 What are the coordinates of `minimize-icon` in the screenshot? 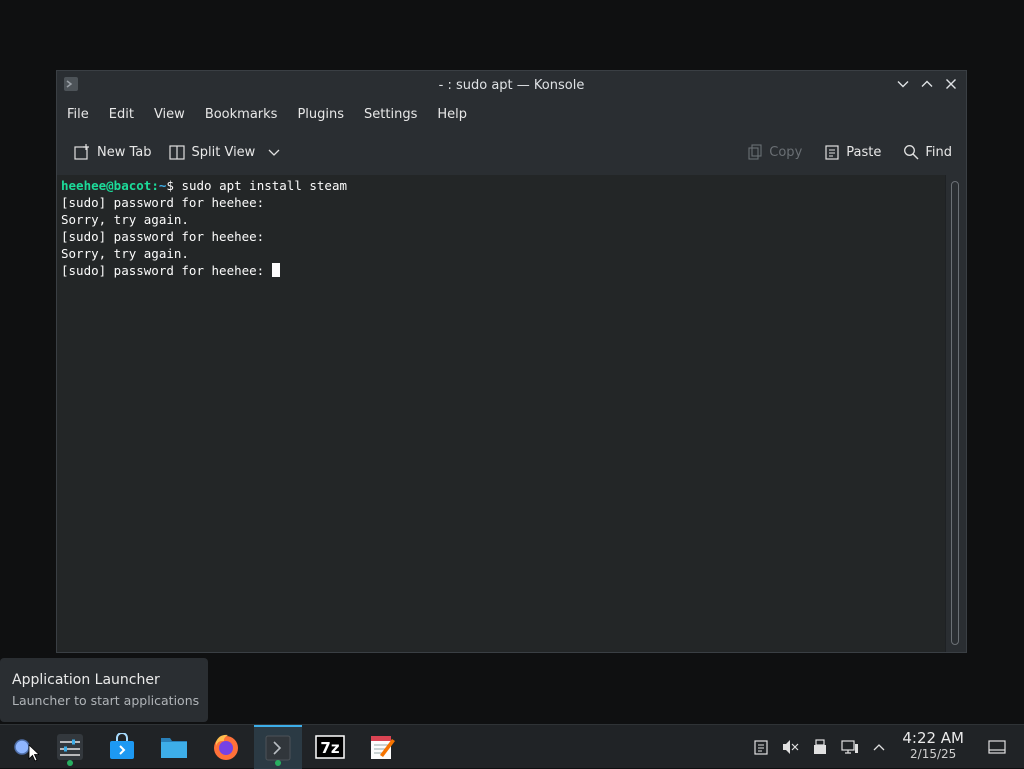 It's located at (903, 84).